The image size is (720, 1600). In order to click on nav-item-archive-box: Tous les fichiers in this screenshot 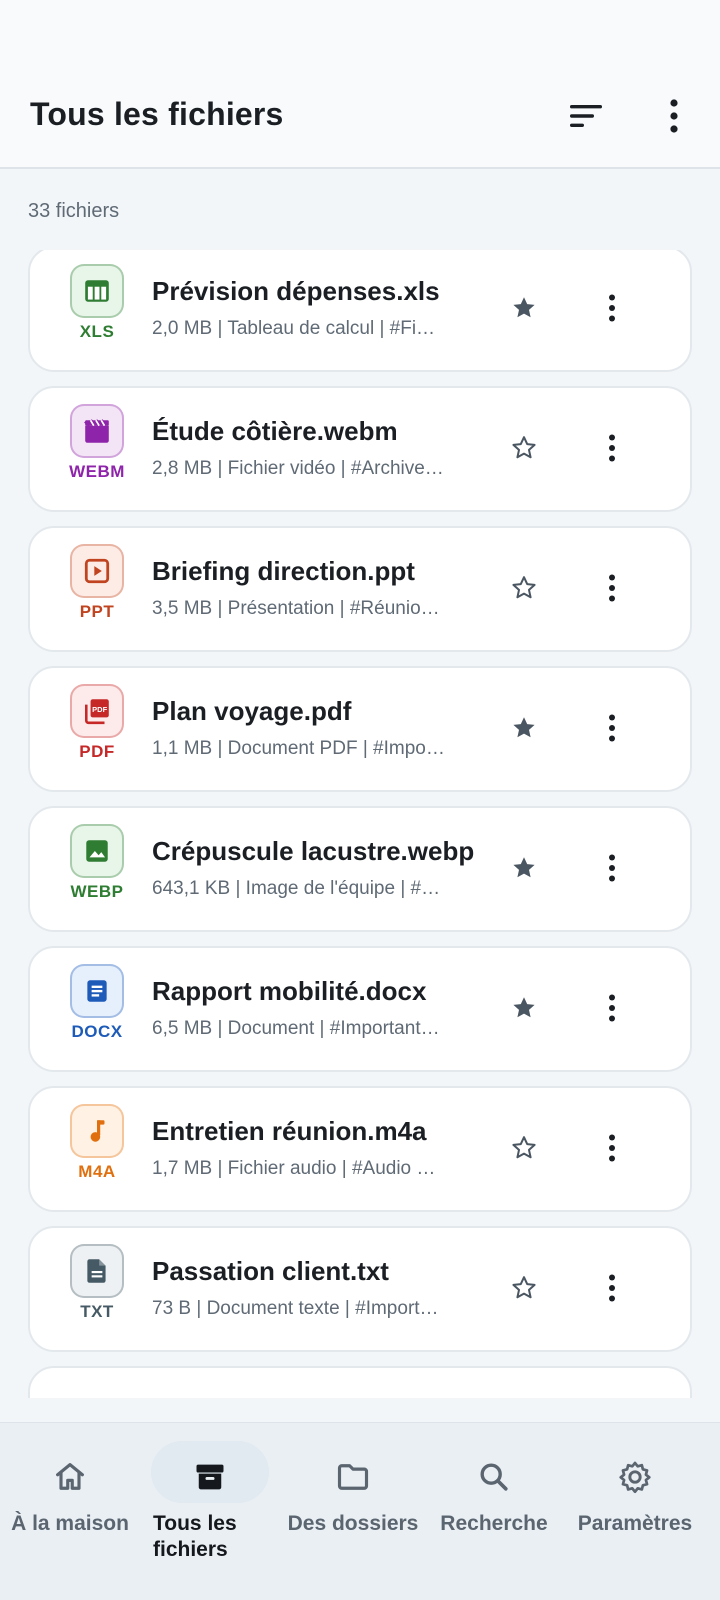, I will do `click(210, 1511)`.